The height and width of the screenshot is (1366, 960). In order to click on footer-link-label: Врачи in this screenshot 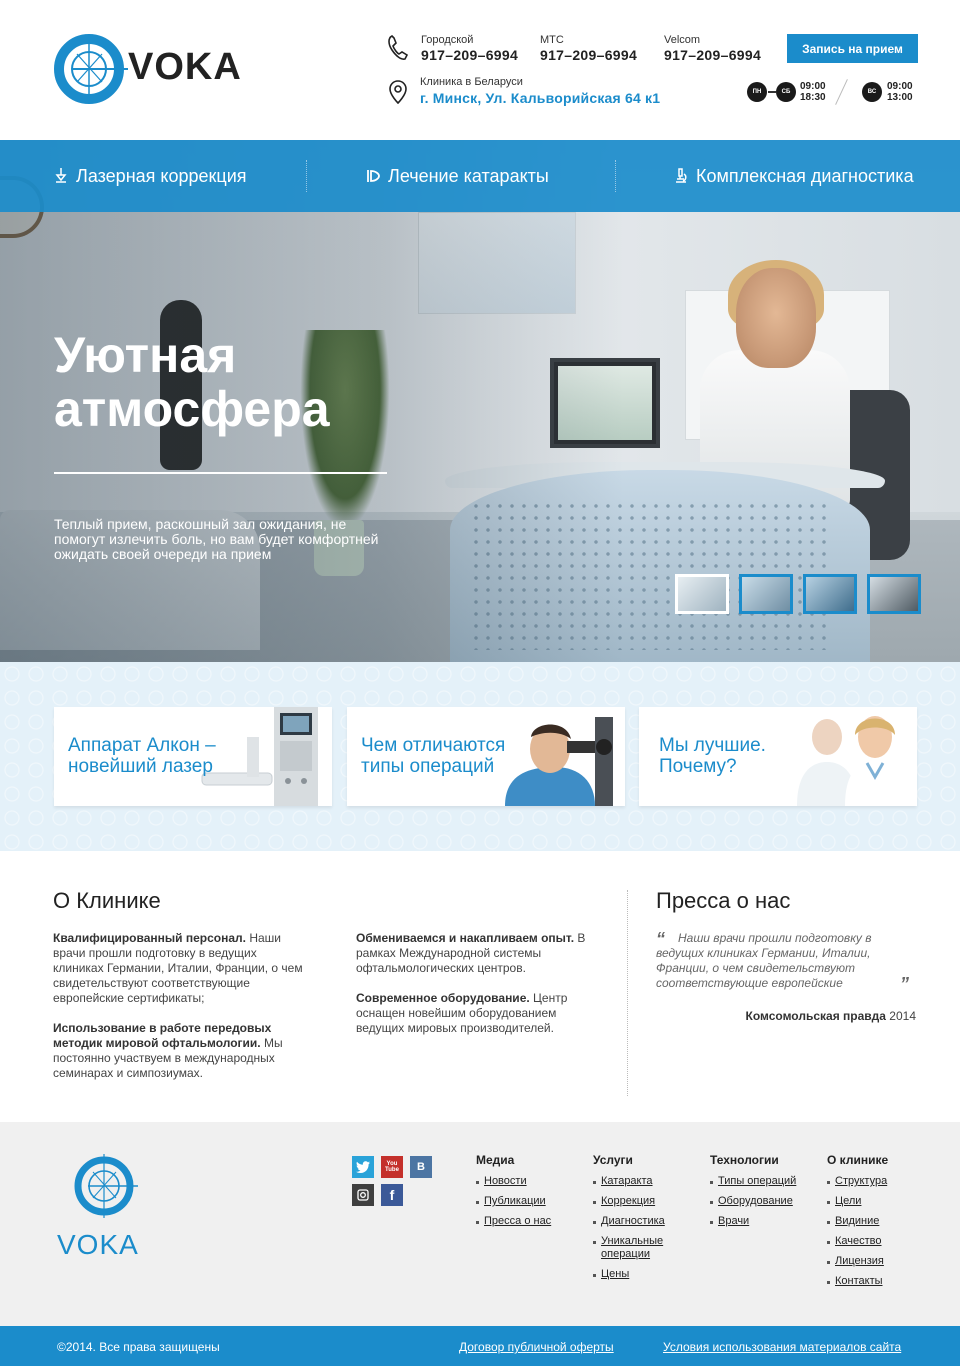, I will do `click(733, 1221)`.